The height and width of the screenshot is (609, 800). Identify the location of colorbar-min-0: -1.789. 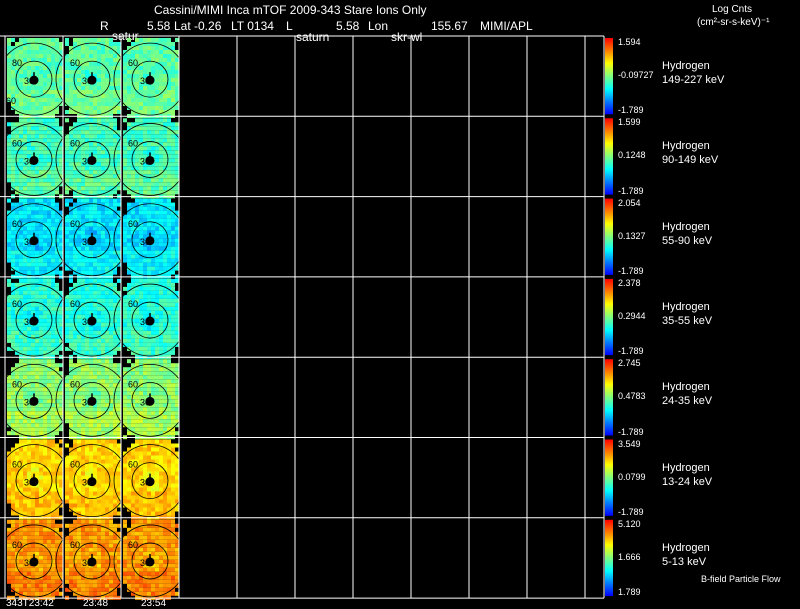
(631, 110).